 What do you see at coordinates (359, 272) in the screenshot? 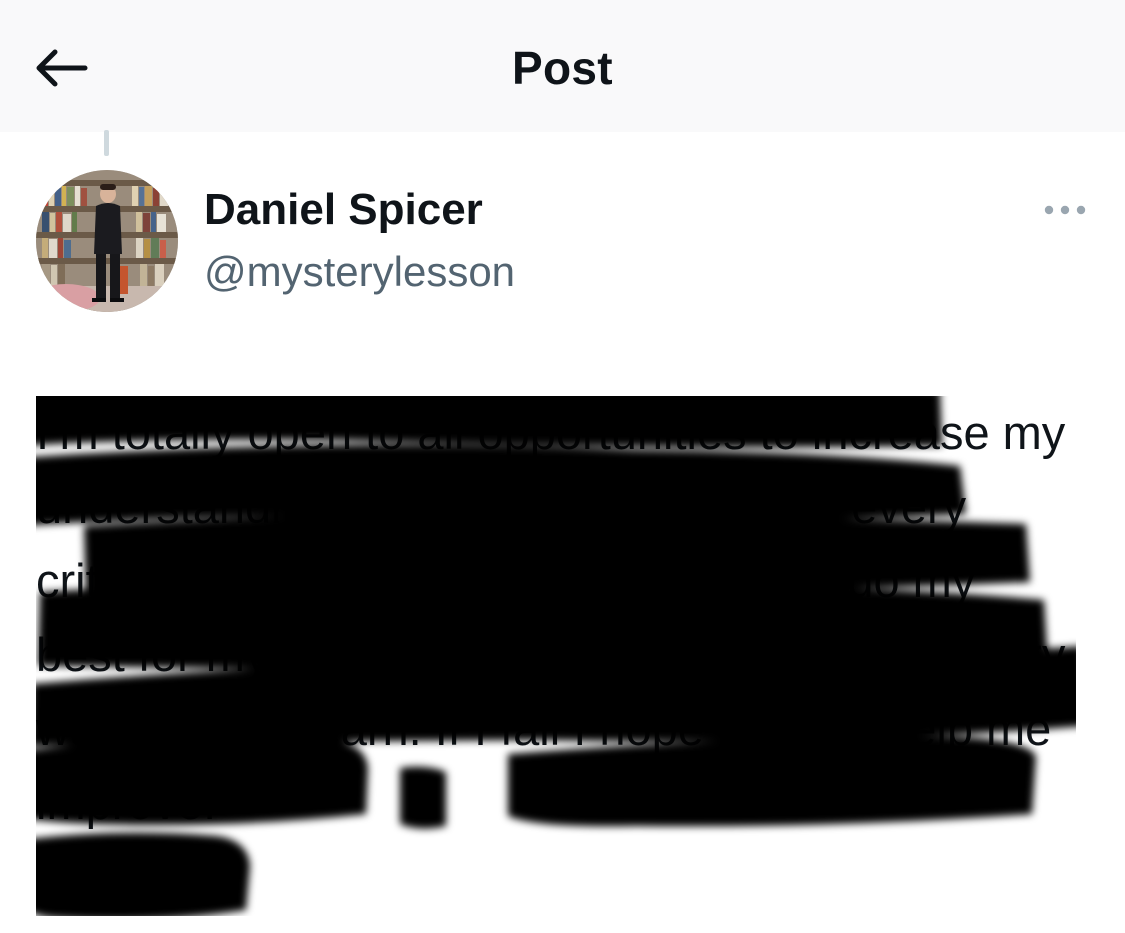
I see `author-handle: @mysterylesson` at bounding box center [359, 272].